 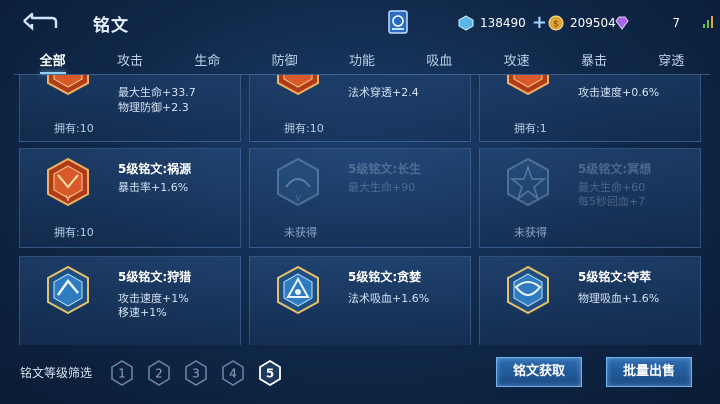 What do you see at coordinates (516, 60) in the screenshot?
I see `tab-attack-speed: 攻速` at bounding box center [516, 60].